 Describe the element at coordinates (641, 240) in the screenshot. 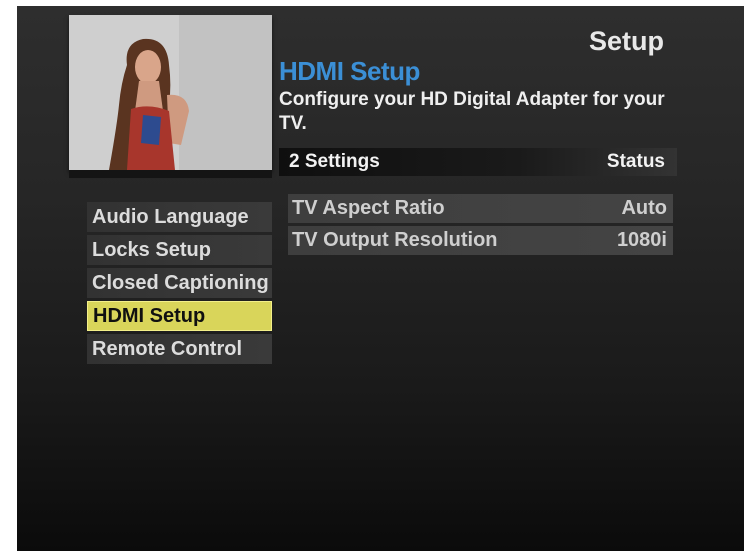

I see `setting-value: 1080i` at that location.